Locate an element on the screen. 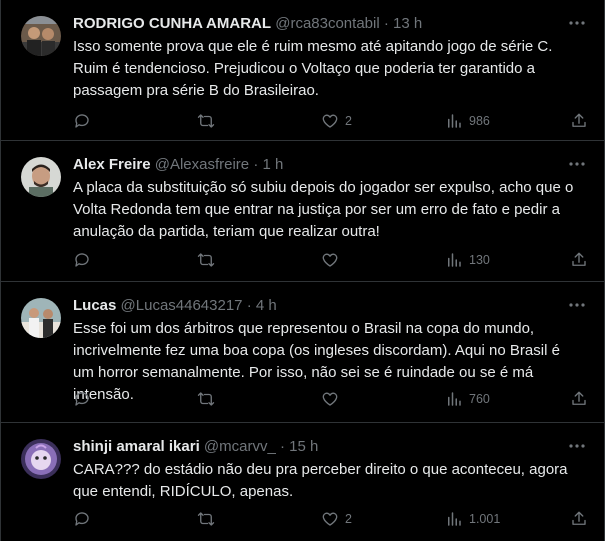 The height and width of the screenshot is (541, 605). action-bar: 130 is located at coordinates (330, 260).